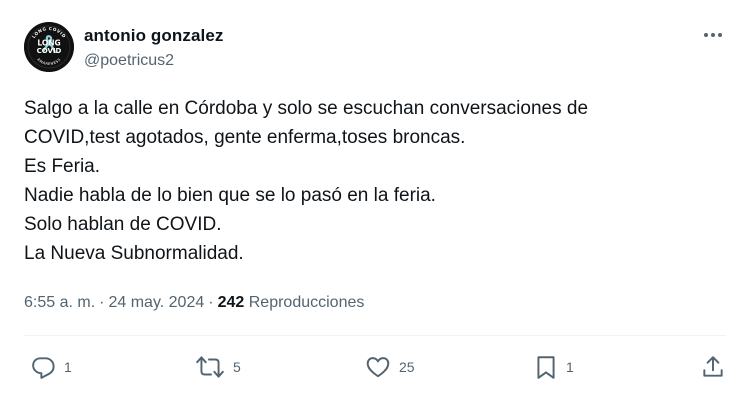 This screenshot has height=400, width=740. Describe the element at coordinates (62, 166) in the screenshot. I see `tweet-line: Es Feria.` at that location.